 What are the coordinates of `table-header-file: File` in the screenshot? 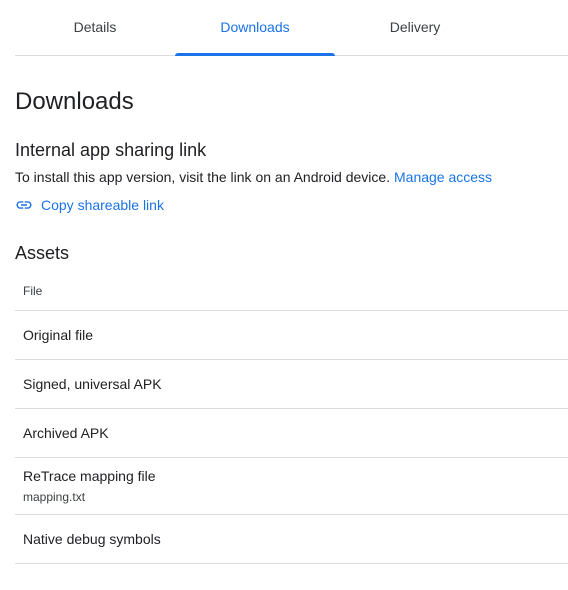 It's located at (291, 291).